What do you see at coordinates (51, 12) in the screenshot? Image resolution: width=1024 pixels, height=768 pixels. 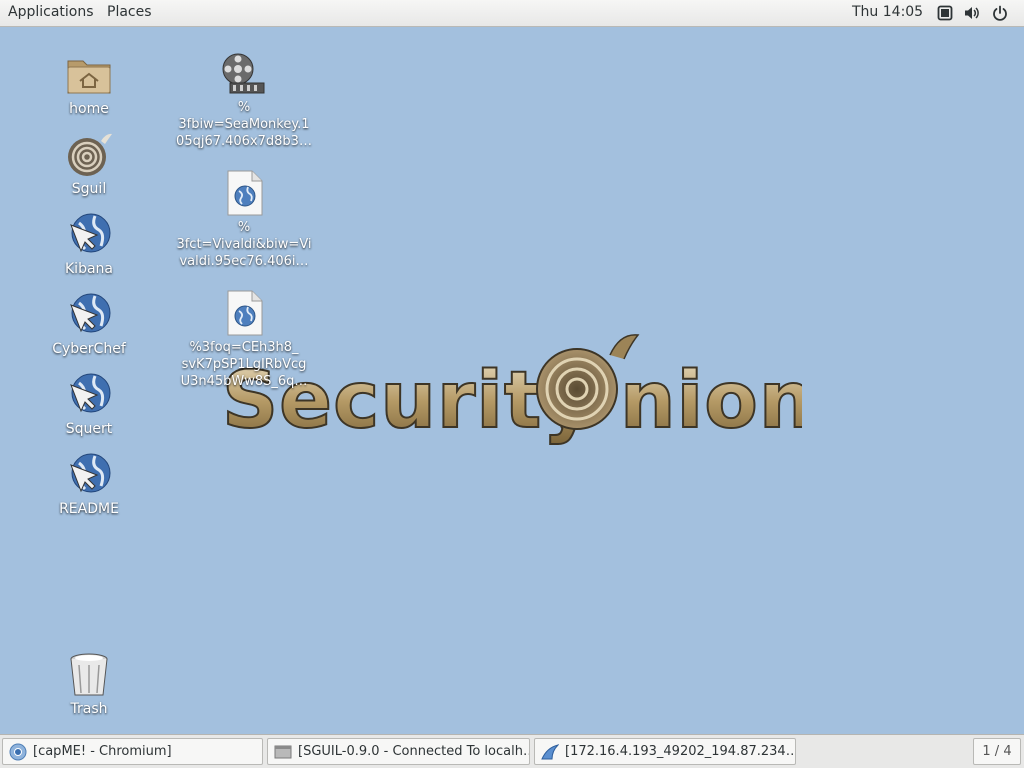 I see `applications-menu: Applications` at bounding box center [51, 12].